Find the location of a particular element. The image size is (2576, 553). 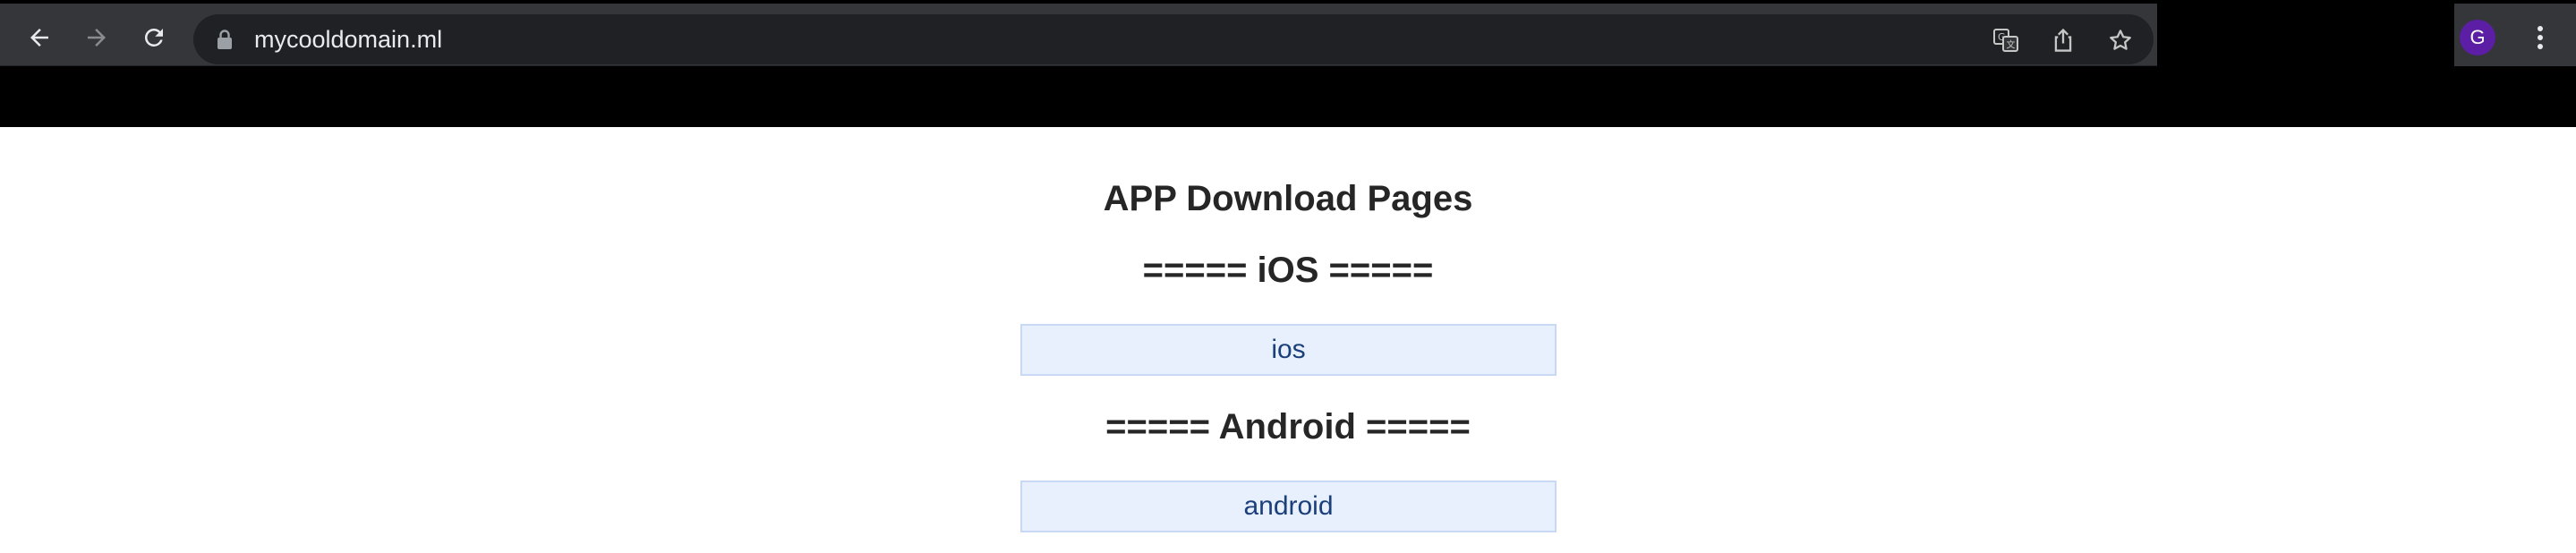

vertical-dots-icon is located at coordinates (2540, 37).